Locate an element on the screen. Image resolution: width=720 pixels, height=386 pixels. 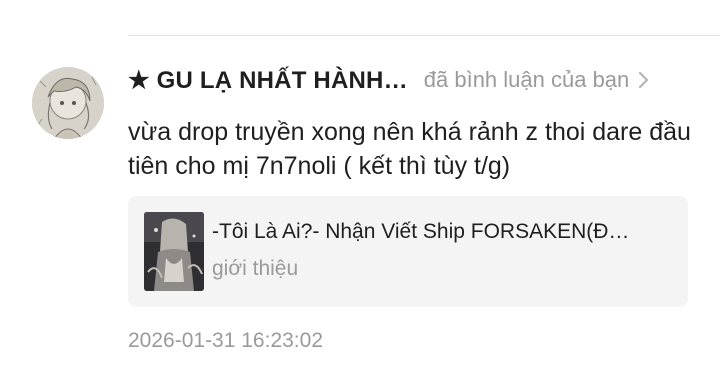
user-avatar is located at coordinates (68, 103).